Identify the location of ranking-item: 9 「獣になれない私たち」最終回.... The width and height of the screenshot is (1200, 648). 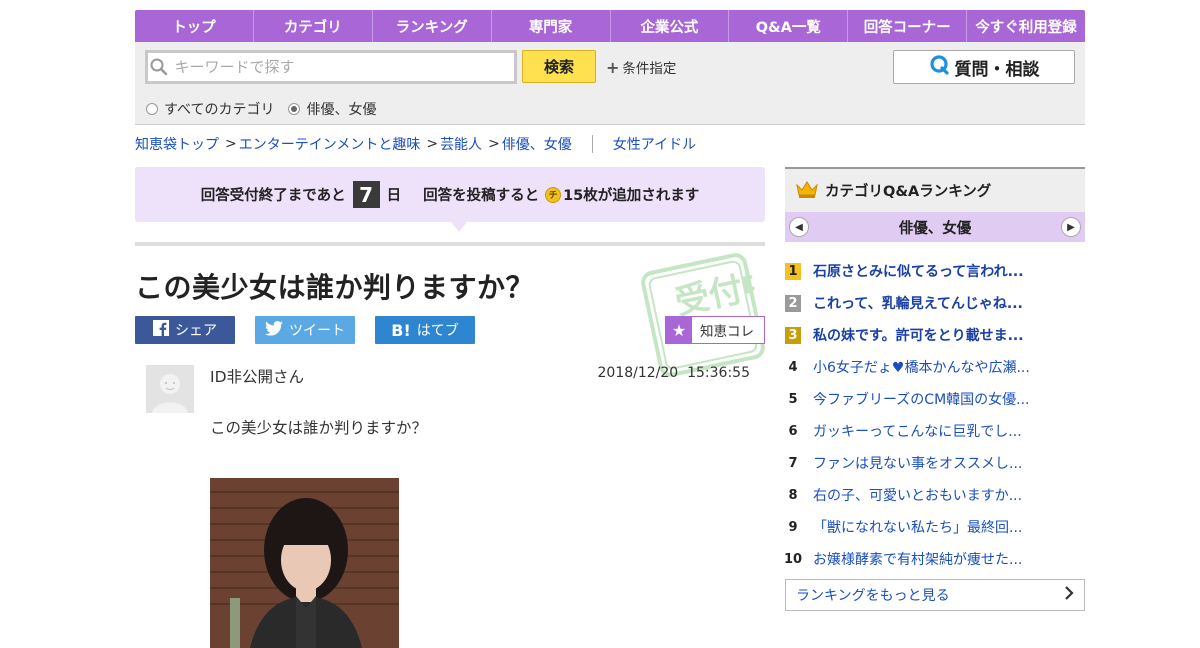
(935, 527).